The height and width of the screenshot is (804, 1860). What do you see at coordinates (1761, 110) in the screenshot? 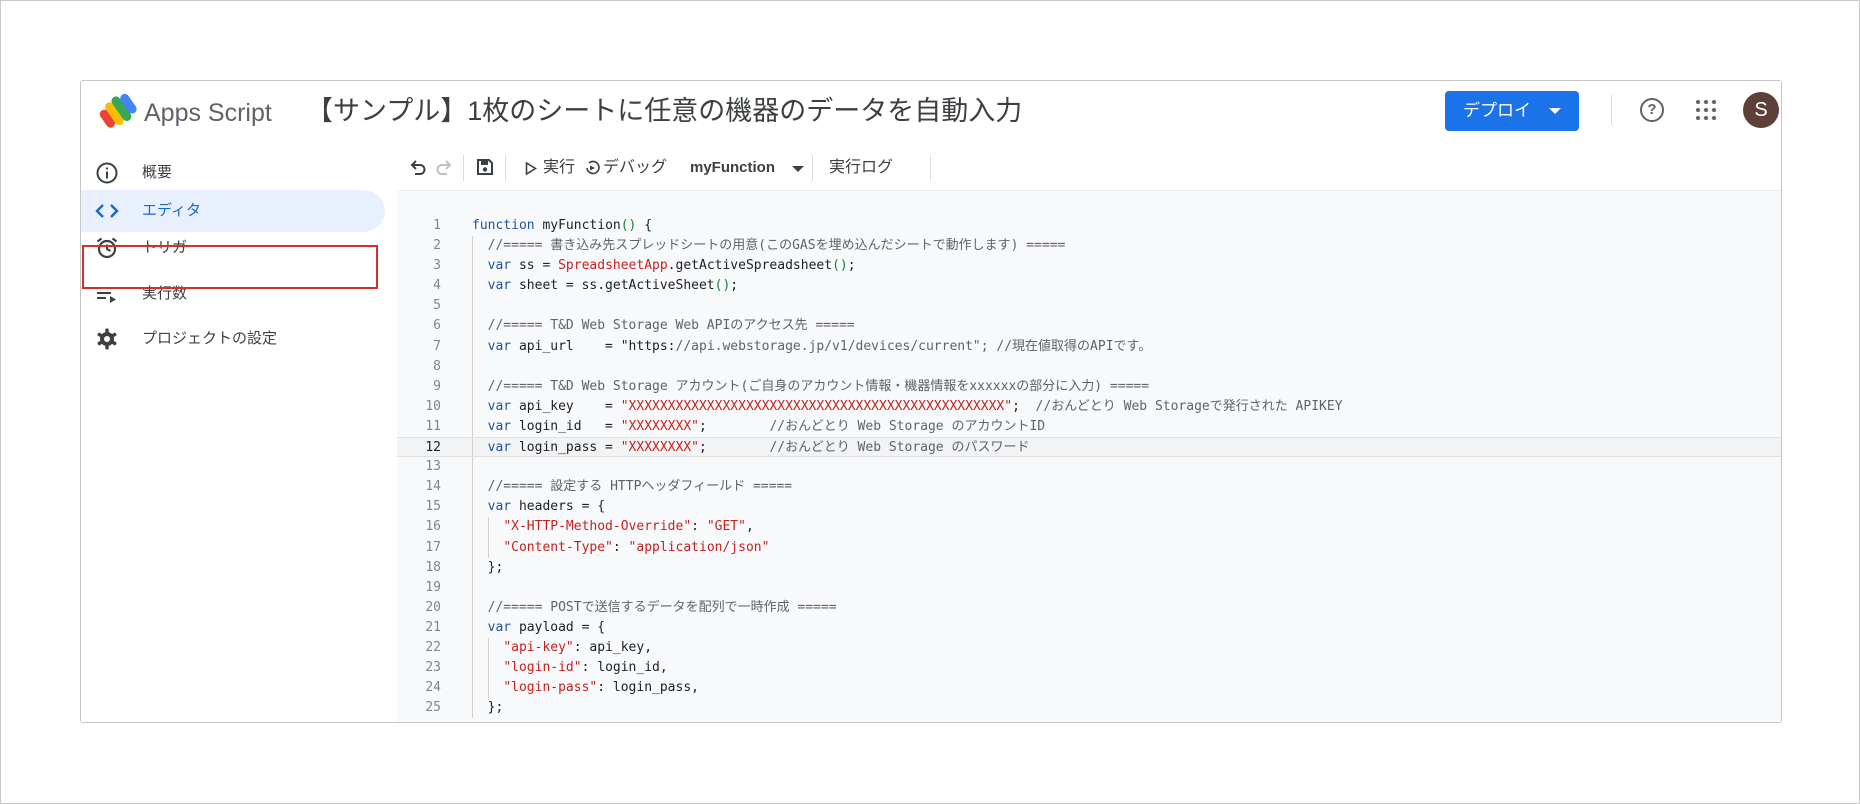
I see `avatar: S` at bounding box center [1761, 110].